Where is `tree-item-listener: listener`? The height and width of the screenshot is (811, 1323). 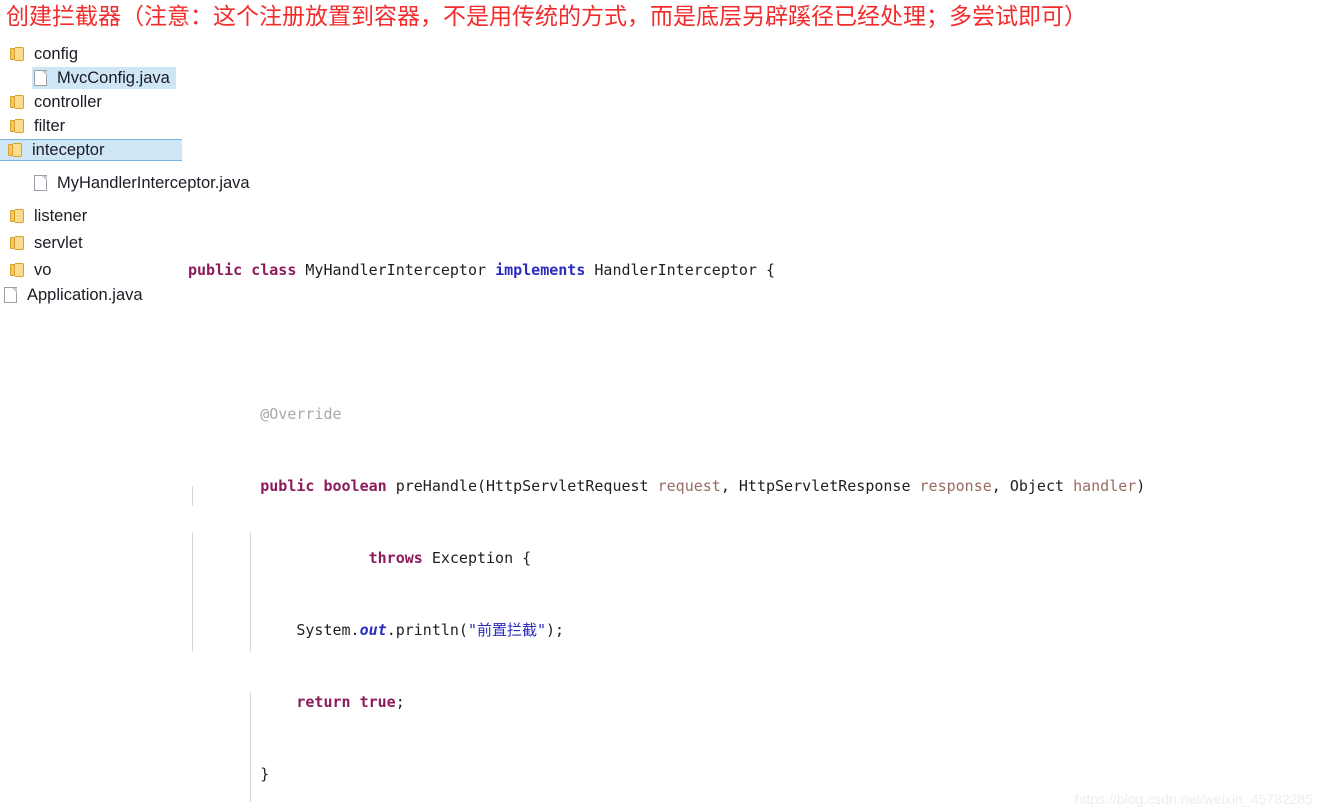
tree-item-listener: listener is located at coordinates (114, 216).